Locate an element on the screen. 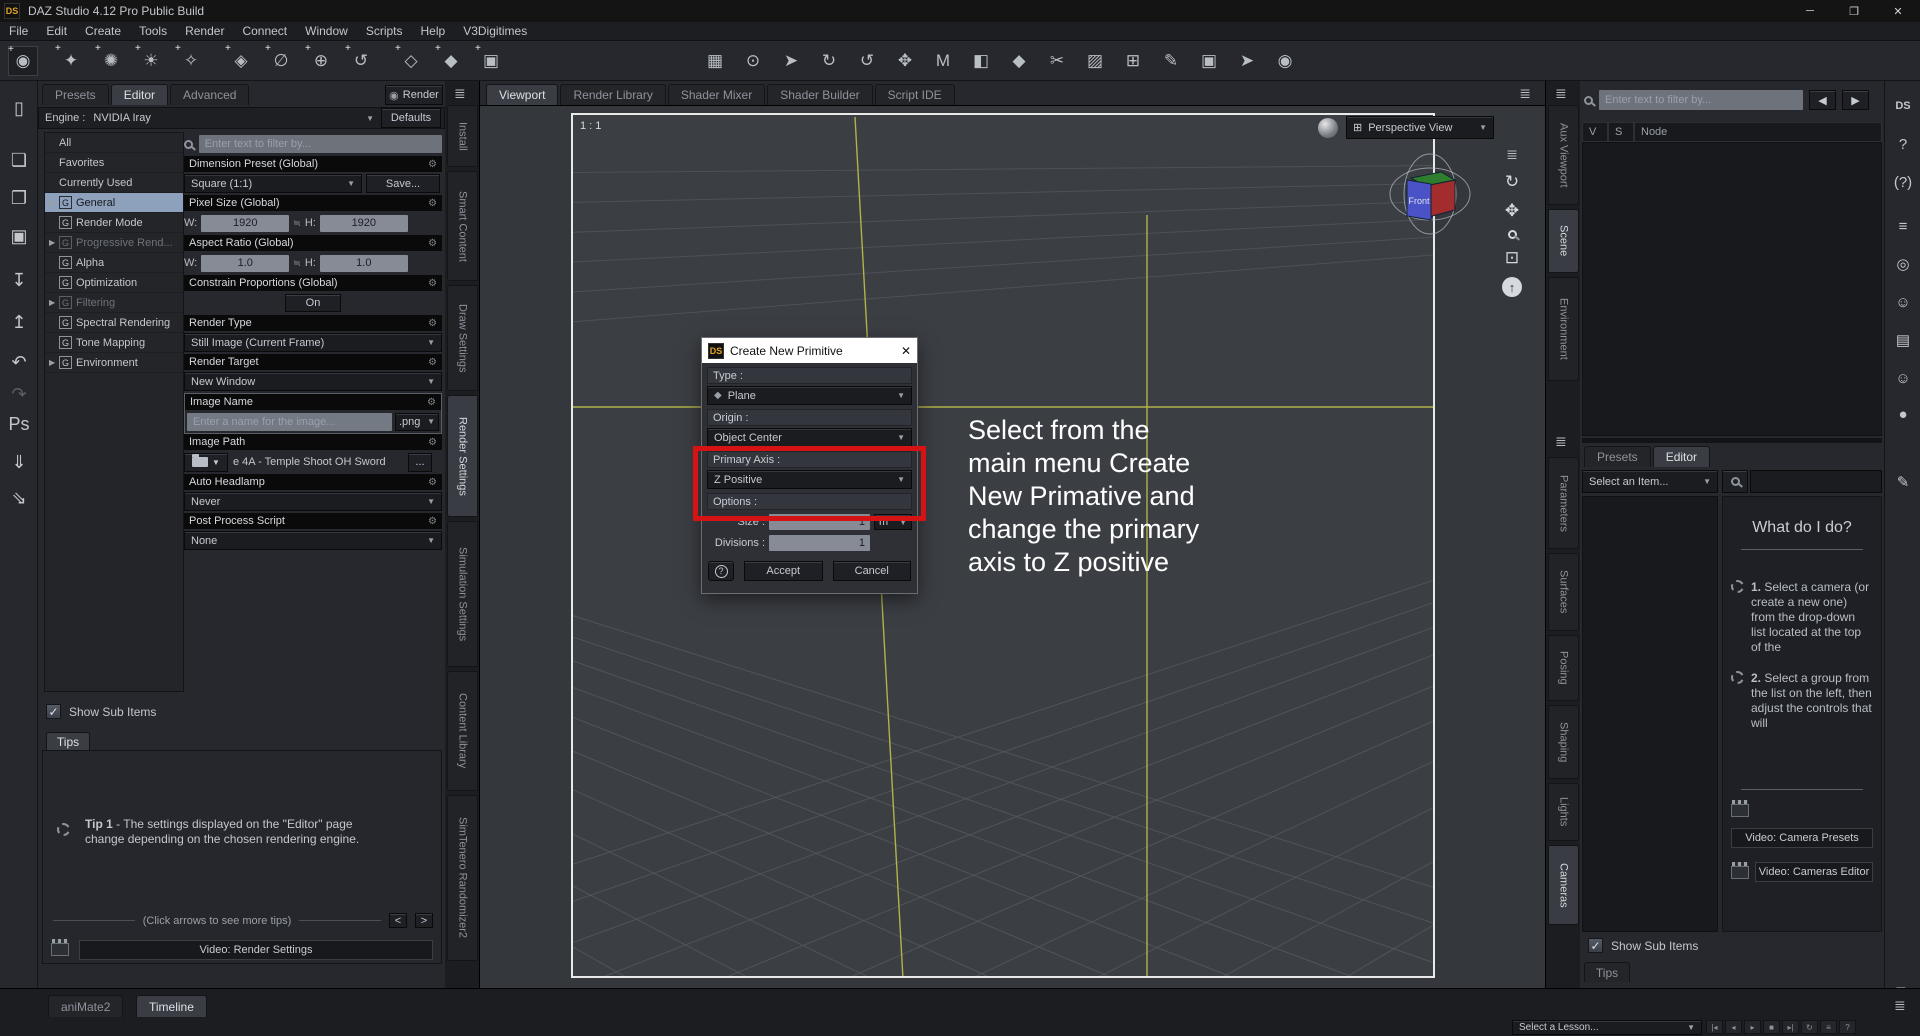 Image resolution: width=1920 pixels, height=1036 pixels. aspect-width-field: 1.0 is located at coordinates (245, 263).